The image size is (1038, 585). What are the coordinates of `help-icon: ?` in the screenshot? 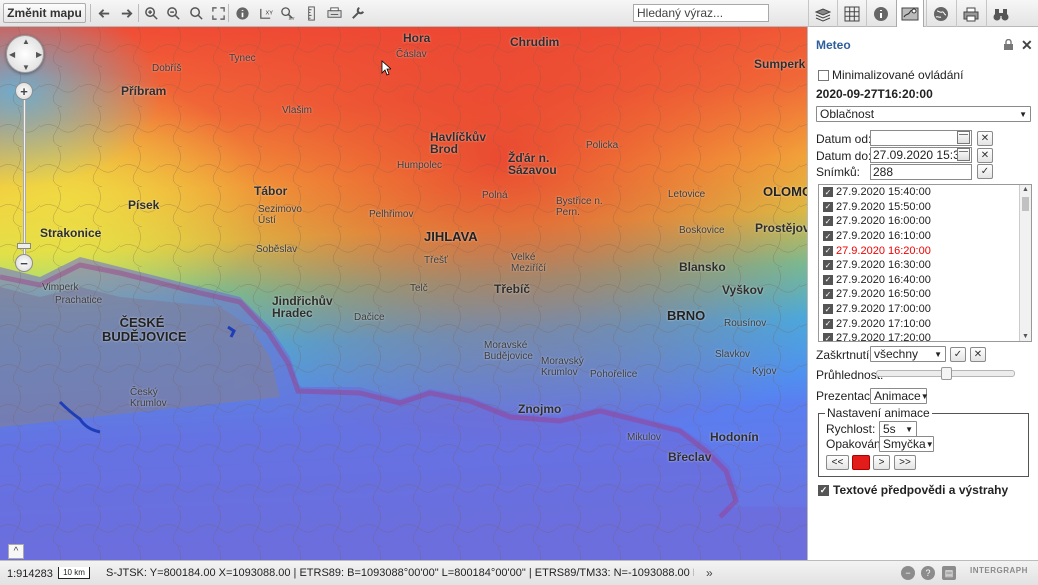 It's located at (928, 573).